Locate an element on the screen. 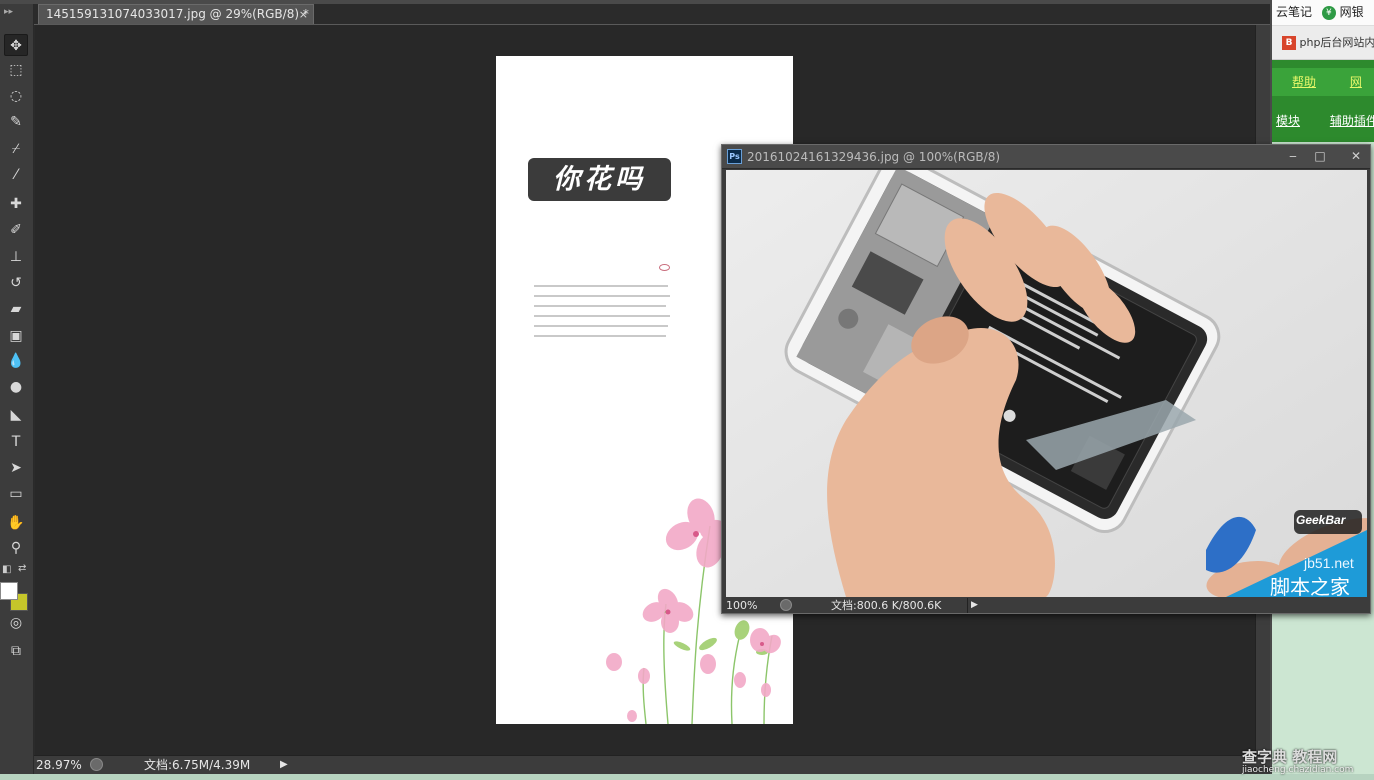 This screenshot has width=1374, height=780. document-tab-title: 145159131074033017.jpg @ 29%(RGB/8) * is located at coordinates (177, 14).